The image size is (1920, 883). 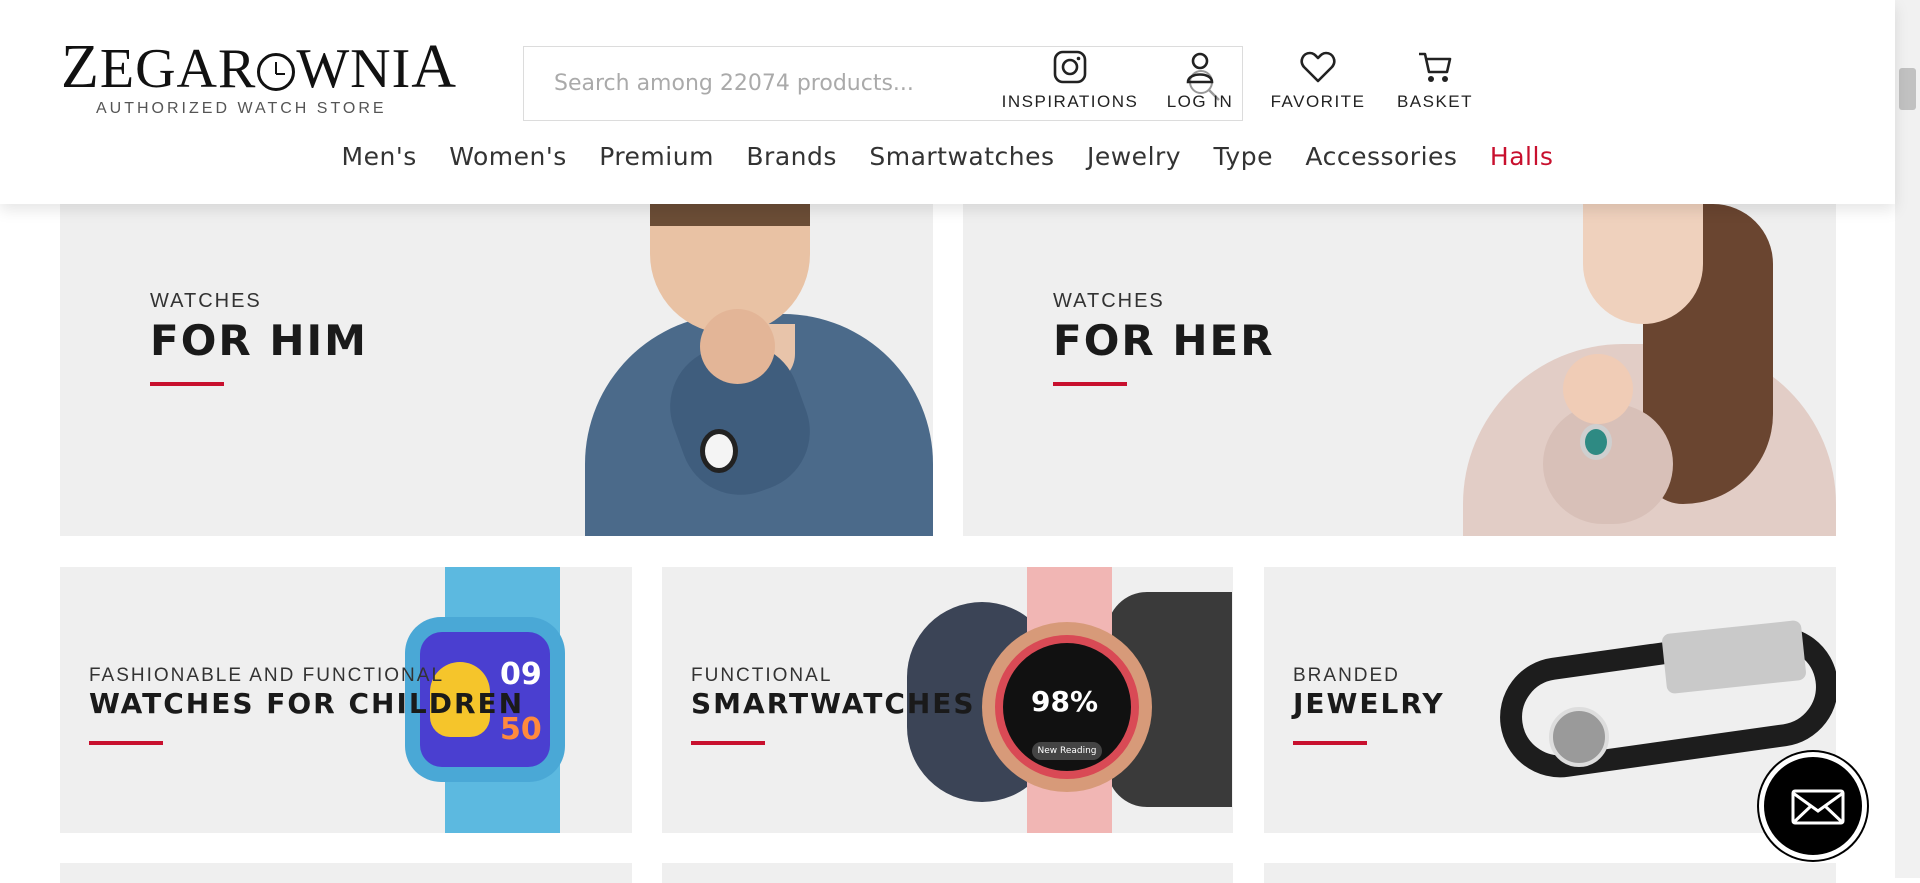 What do you see at coordinates (1381, 156) in the screenshot?
I see `nav-item-accessories: Accessories` at bounding box center [1381, 156].